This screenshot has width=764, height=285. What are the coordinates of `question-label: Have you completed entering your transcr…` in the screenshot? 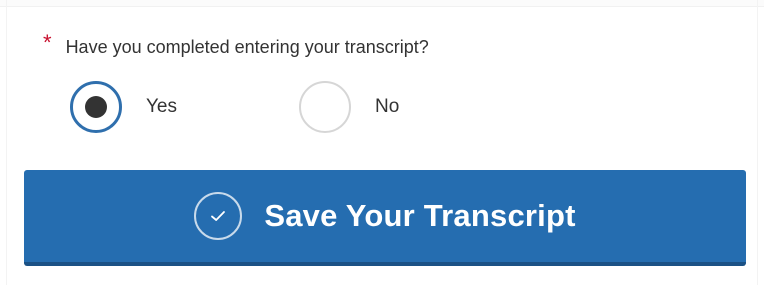 It's located at (247, 47).